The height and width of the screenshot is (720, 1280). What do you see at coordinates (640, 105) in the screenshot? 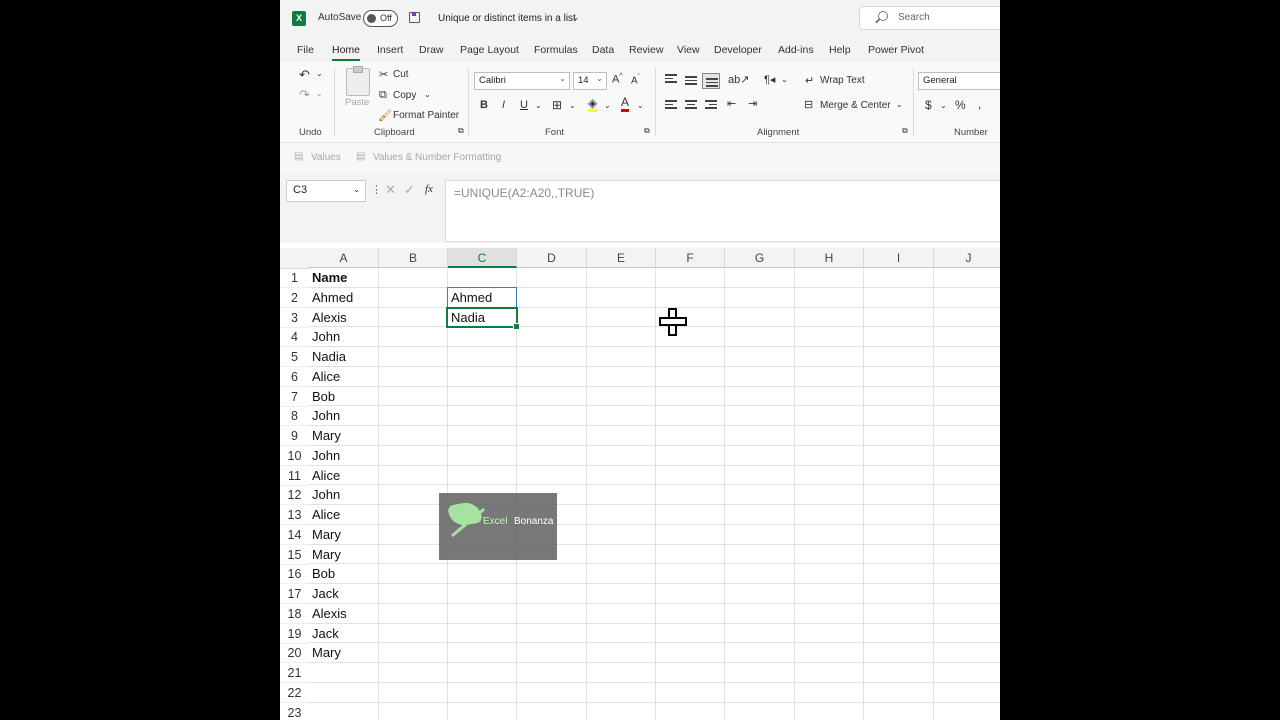
I see `font-color-dropdown-icon: ⌄` at bounding box center [640, 105].